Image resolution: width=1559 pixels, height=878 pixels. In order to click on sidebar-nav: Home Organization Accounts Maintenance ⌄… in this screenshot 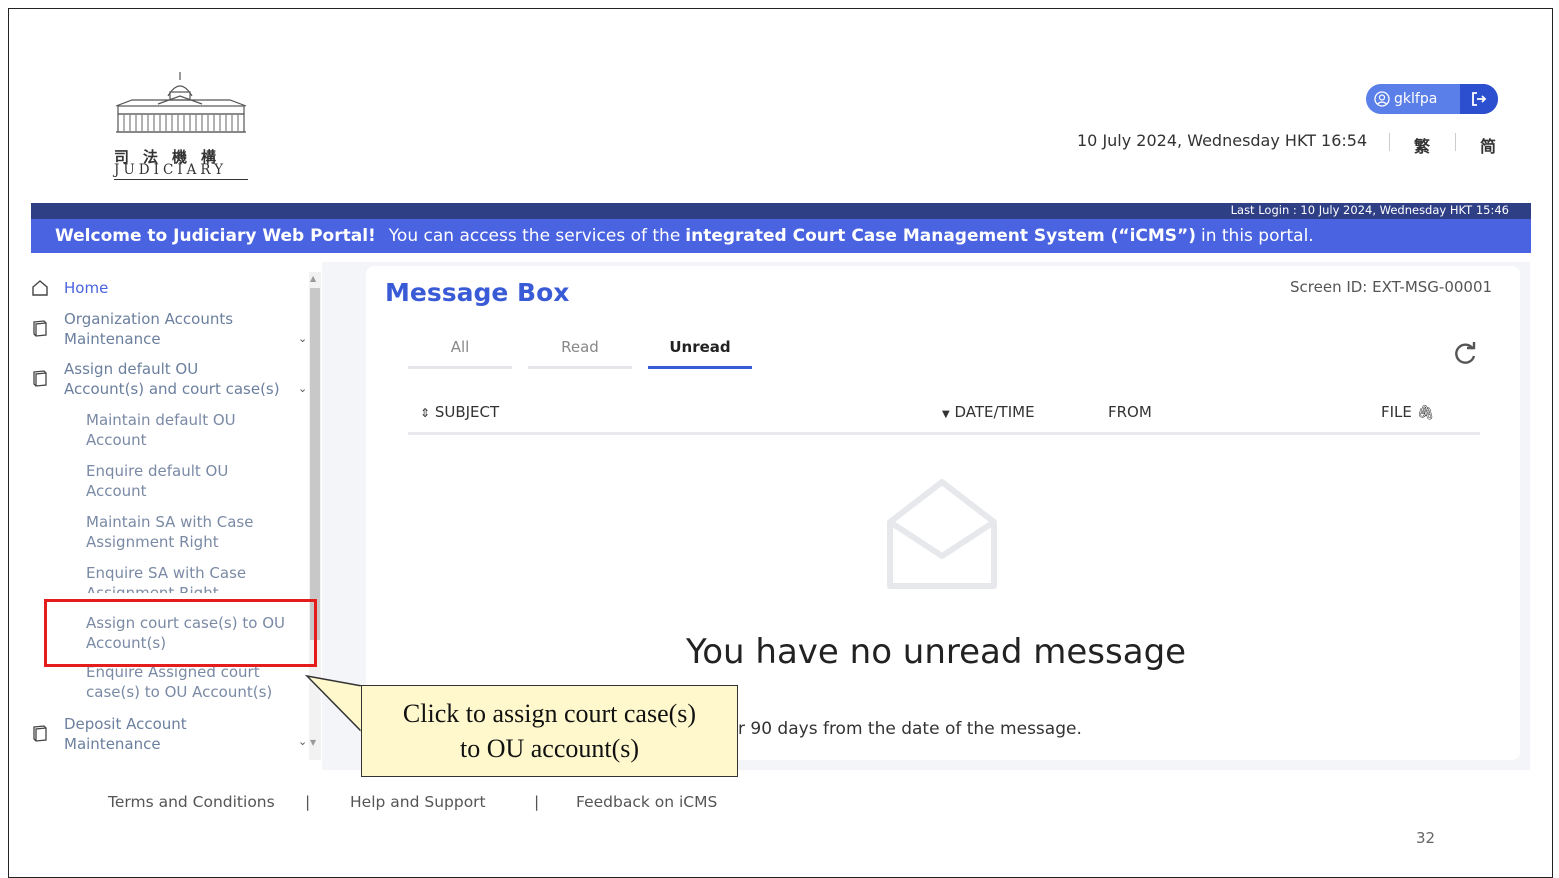, I will do `click(172, 514)`.